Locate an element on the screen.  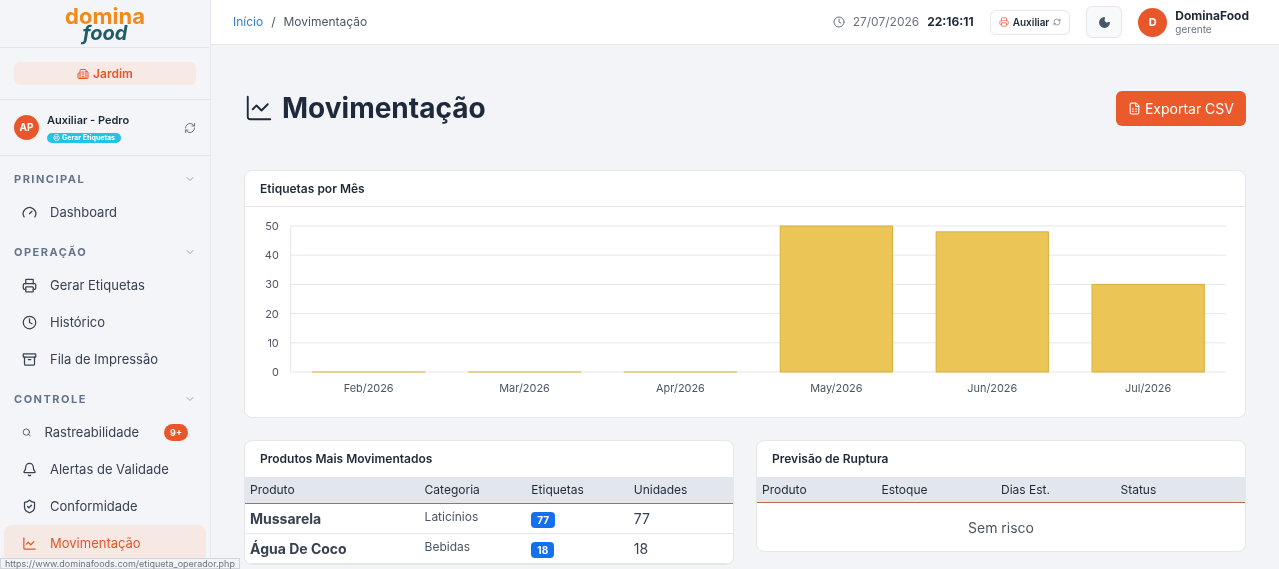
column-header: Unidades is located at coordinates (680, 490).